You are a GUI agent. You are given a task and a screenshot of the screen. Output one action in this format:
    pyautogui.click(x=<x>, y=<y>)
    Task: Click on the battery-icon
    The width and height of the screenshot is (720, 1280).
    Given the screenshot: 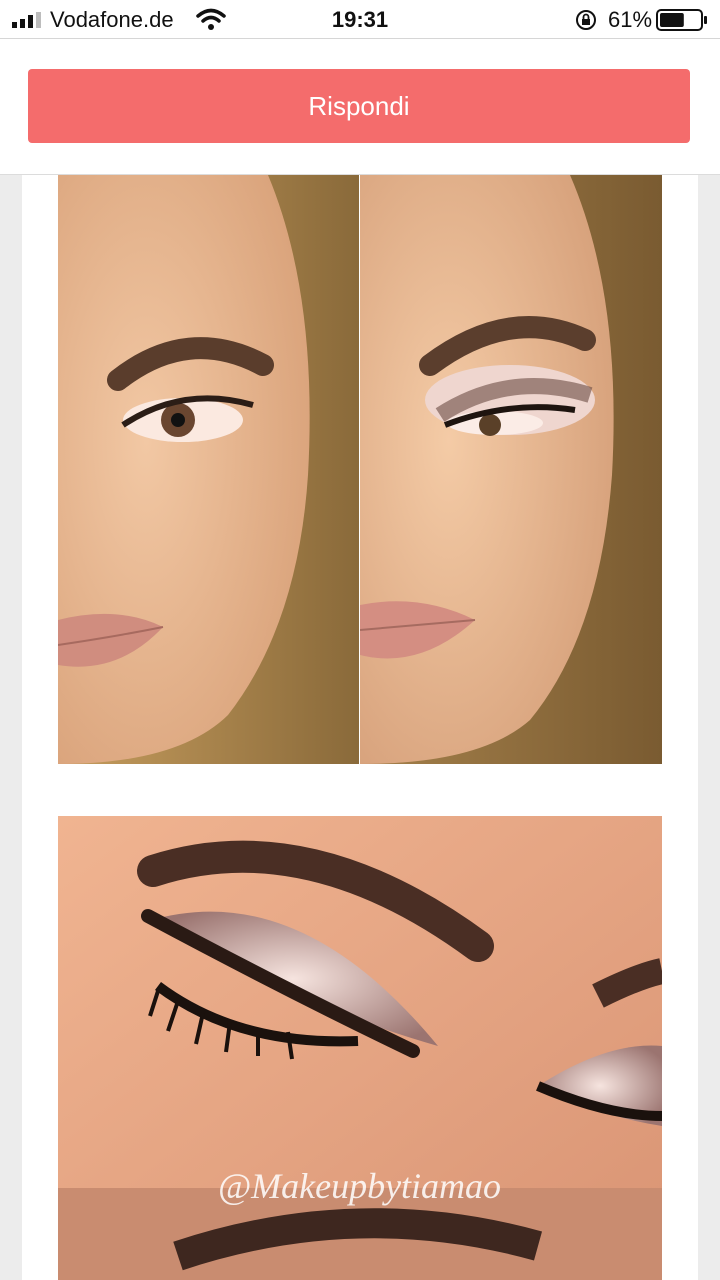 What is the action you would take?
    pyautogui.click(x=681, y=20)
    